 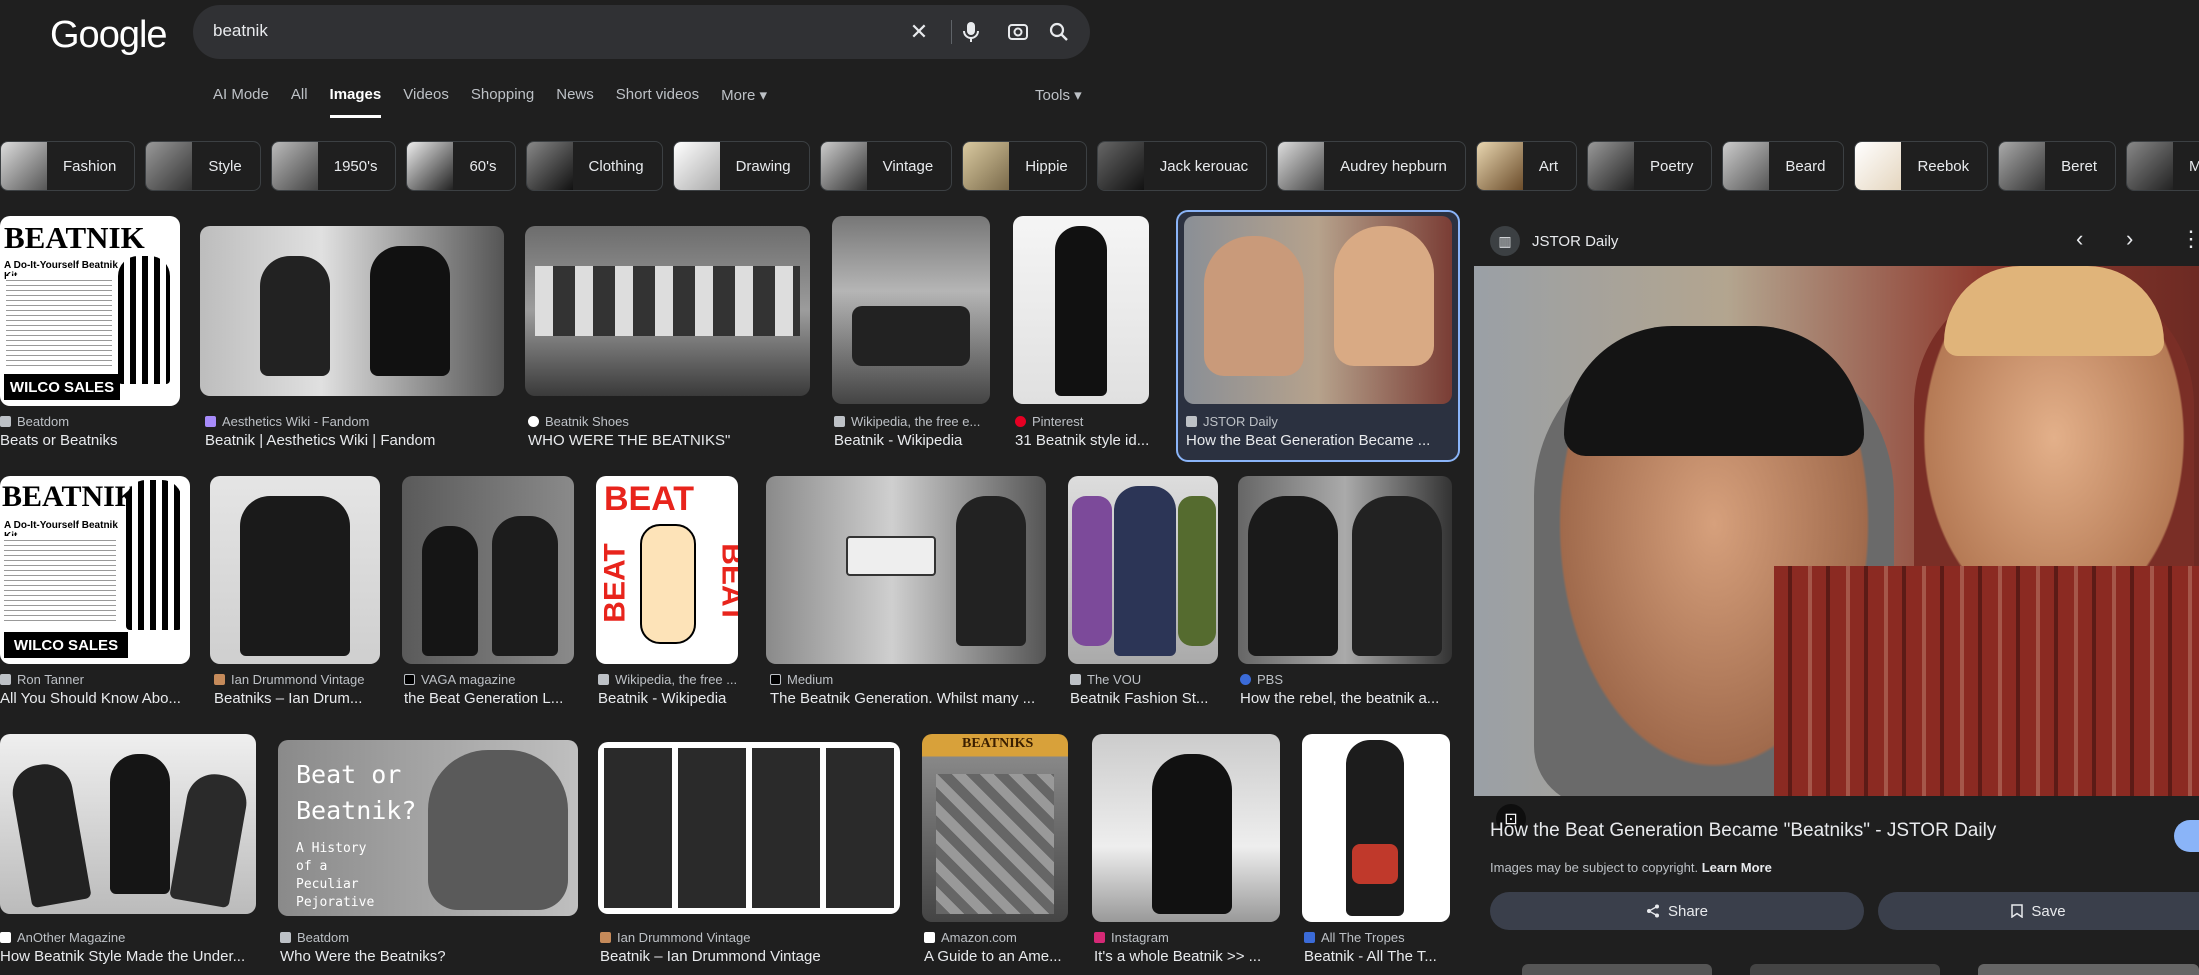 What do you see at coordinates (240, 31) in the screenshot?
I see `search-input: beatnik` at bounding box center [240, 31].